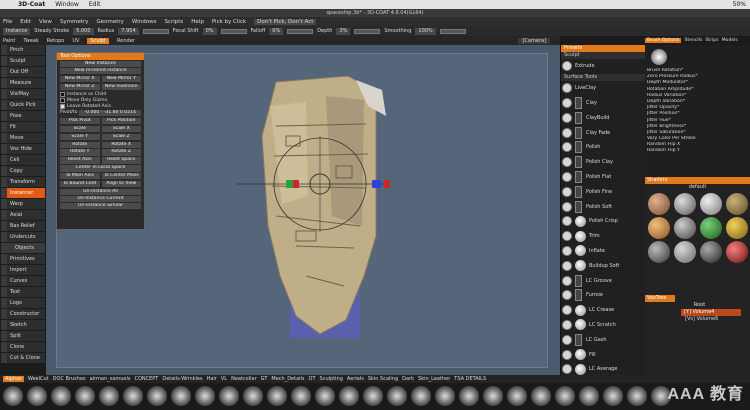  What do you see at coordinates (144, 22) in the screenshot?
I see `menu-windows: Windows` at bounding box center [144, 22].